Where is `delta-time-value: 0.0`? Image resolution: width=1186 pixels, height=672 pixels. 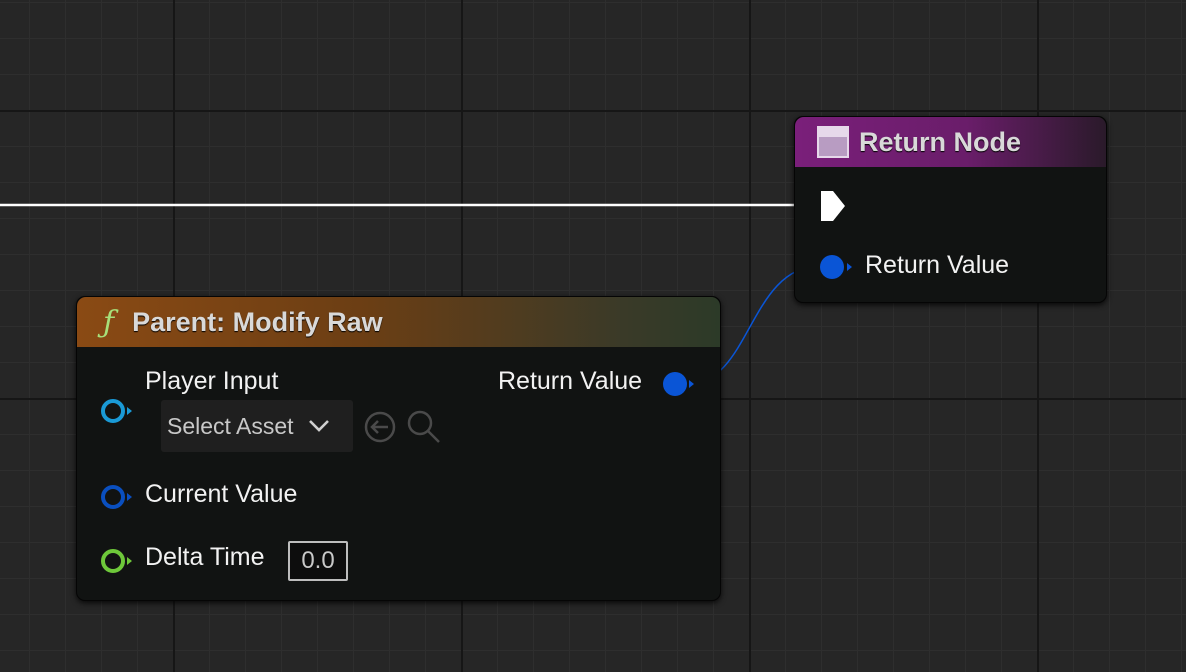 delta-time-value: 0.0 is located at coordinates (318, 560).